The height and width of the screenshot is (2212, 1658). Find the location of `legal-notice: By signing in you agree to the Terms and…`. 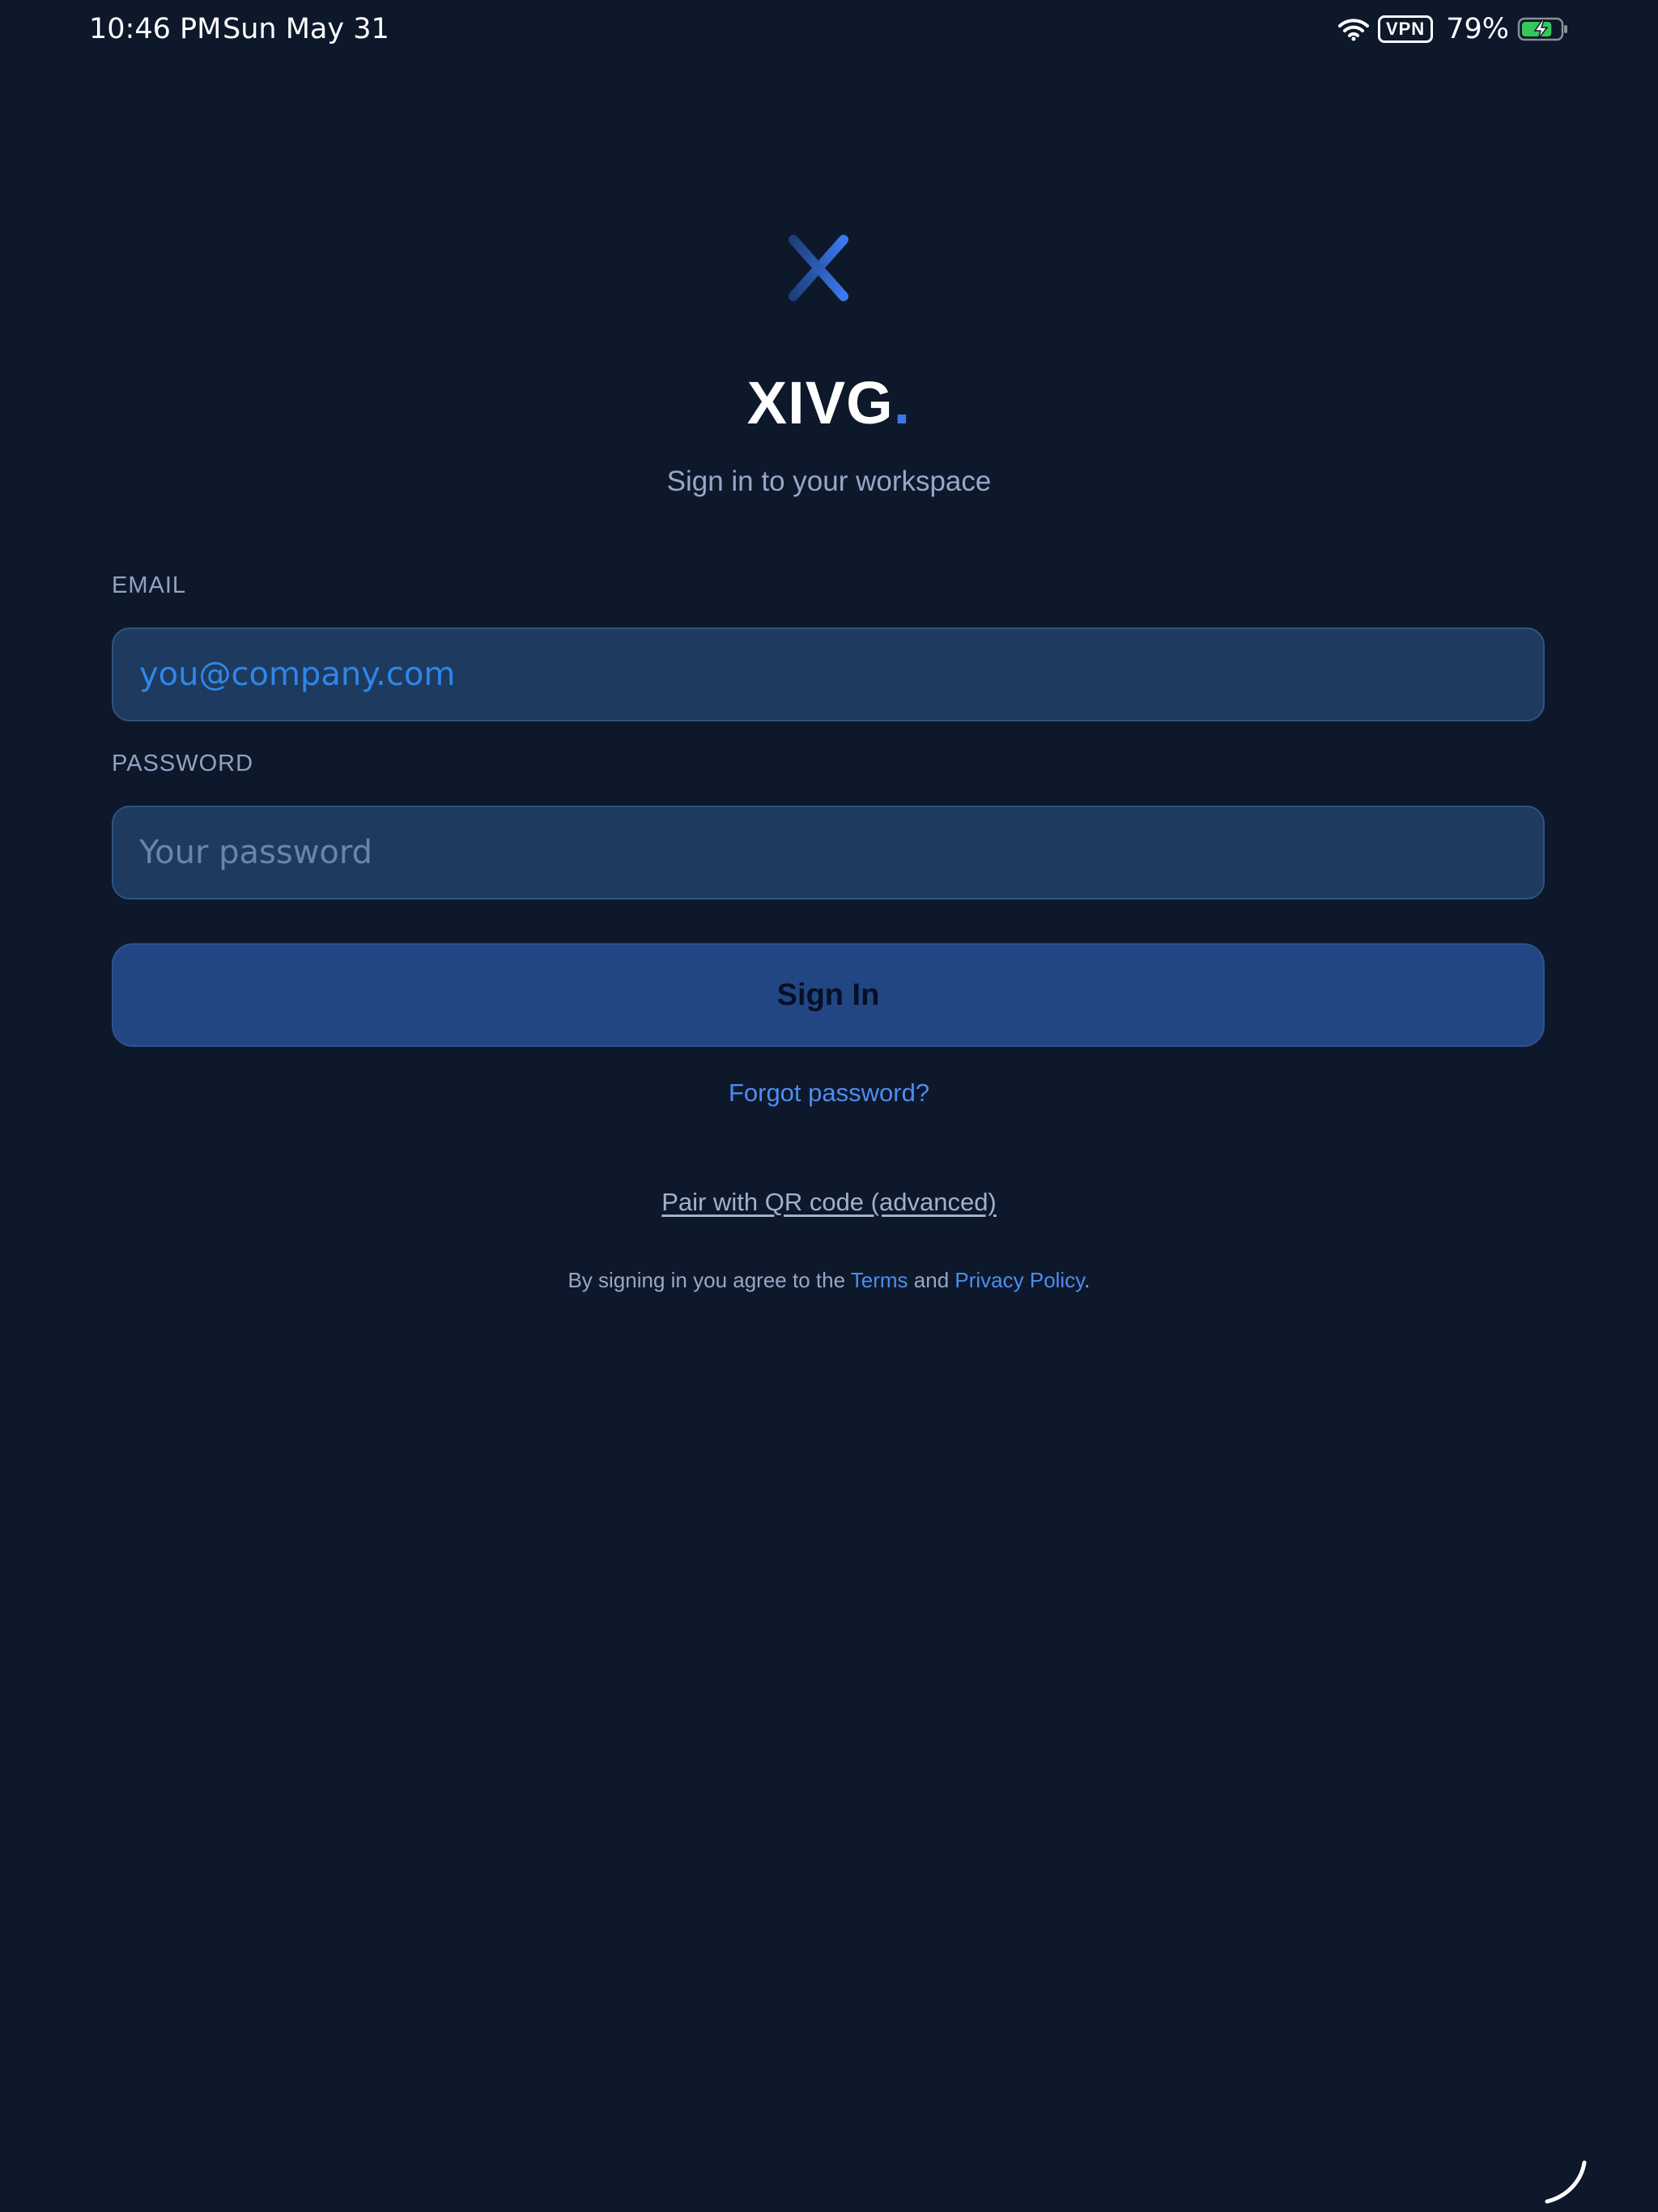

legal-notice: By signing in you agree to the Terms and… is located at coordinates (829, 1280).